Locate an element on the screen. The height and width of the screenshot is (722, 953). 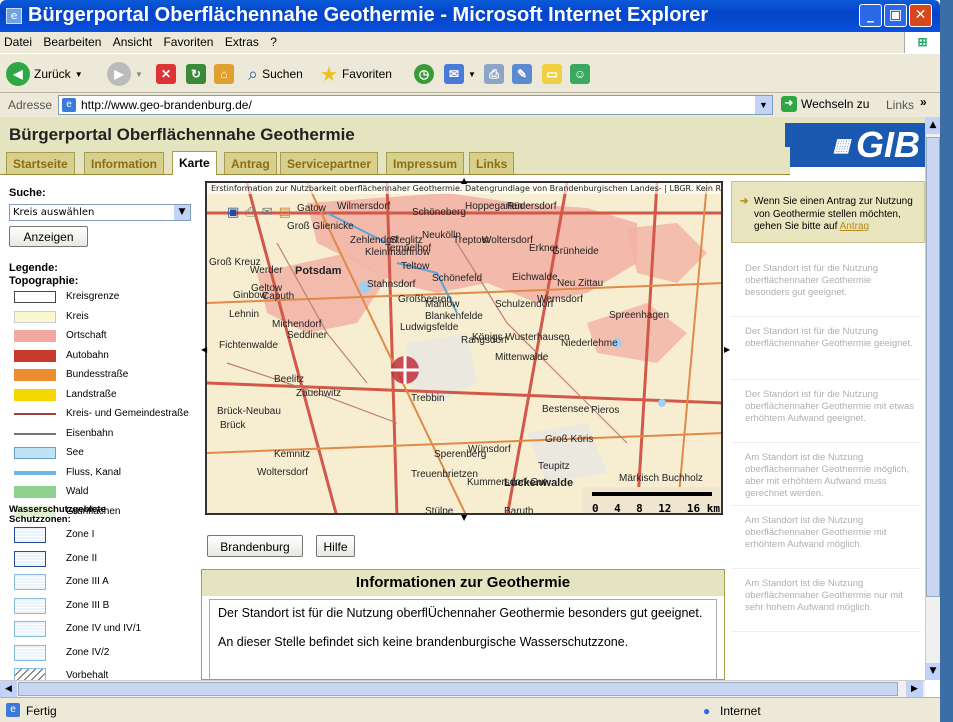
vertical-scrollbar: ▲ ▼ is located at coordinates (932, 398).